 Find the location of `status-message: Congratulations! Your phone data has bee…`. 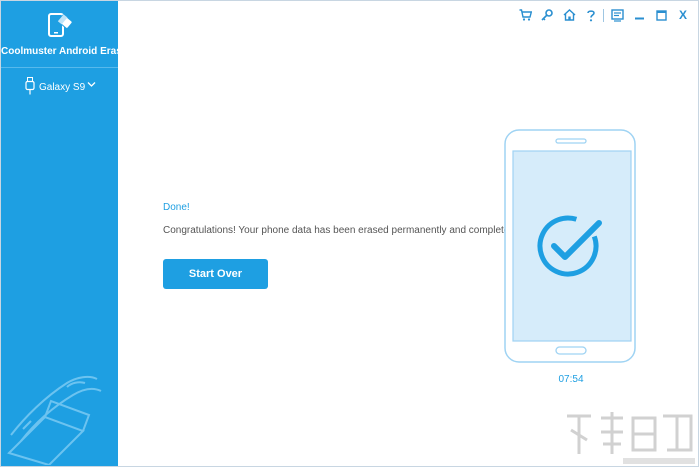

status-message: Congratulations! Your phone data has bee… is located at coordinates (341, 230).